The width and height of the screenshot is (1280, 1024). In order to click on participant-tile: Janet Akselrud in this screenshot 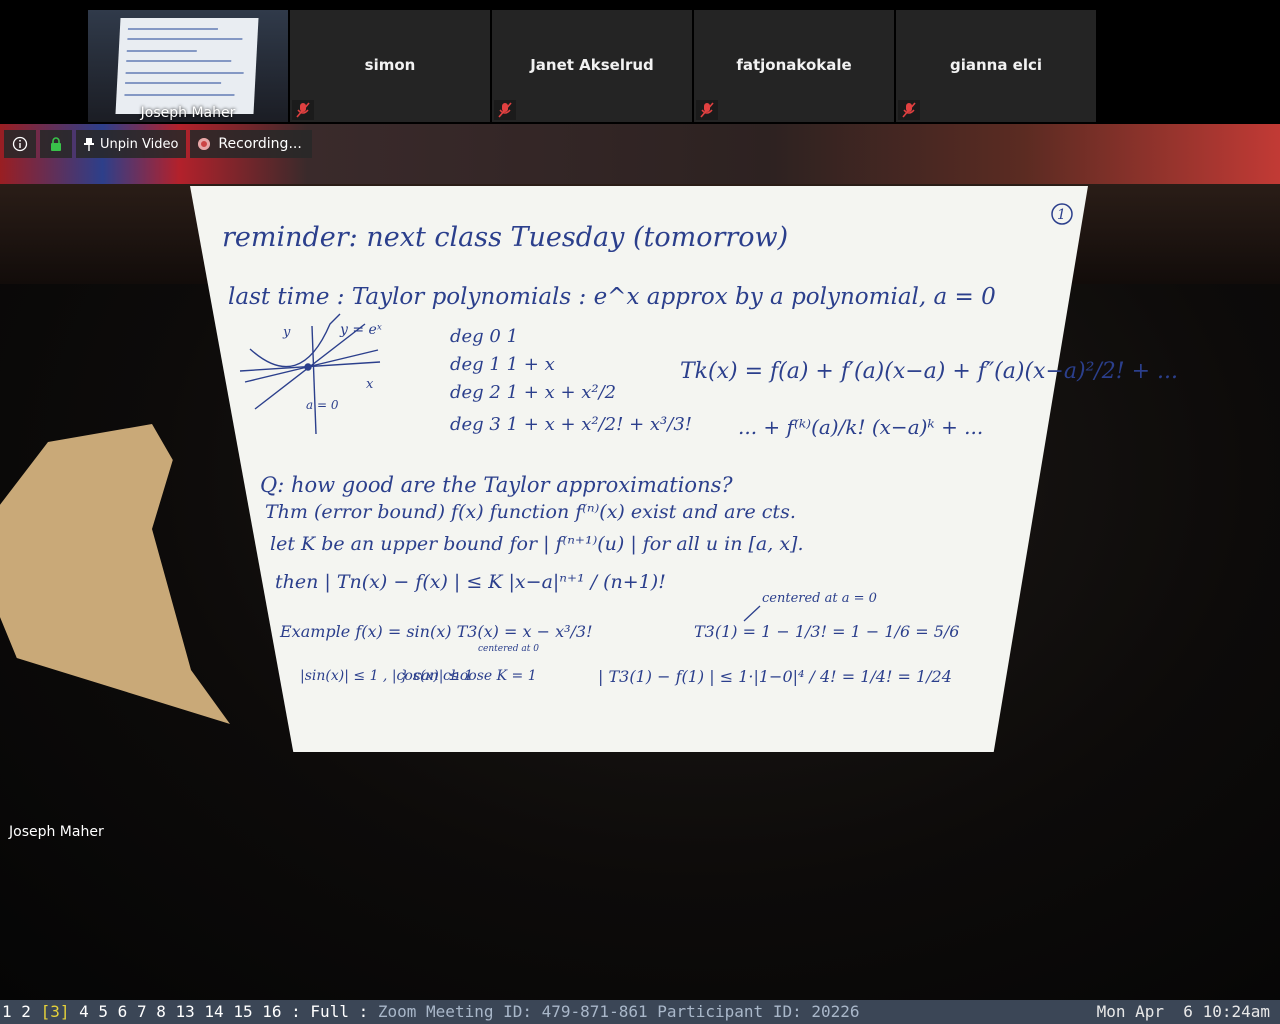, I will do `click(592, 66)`.